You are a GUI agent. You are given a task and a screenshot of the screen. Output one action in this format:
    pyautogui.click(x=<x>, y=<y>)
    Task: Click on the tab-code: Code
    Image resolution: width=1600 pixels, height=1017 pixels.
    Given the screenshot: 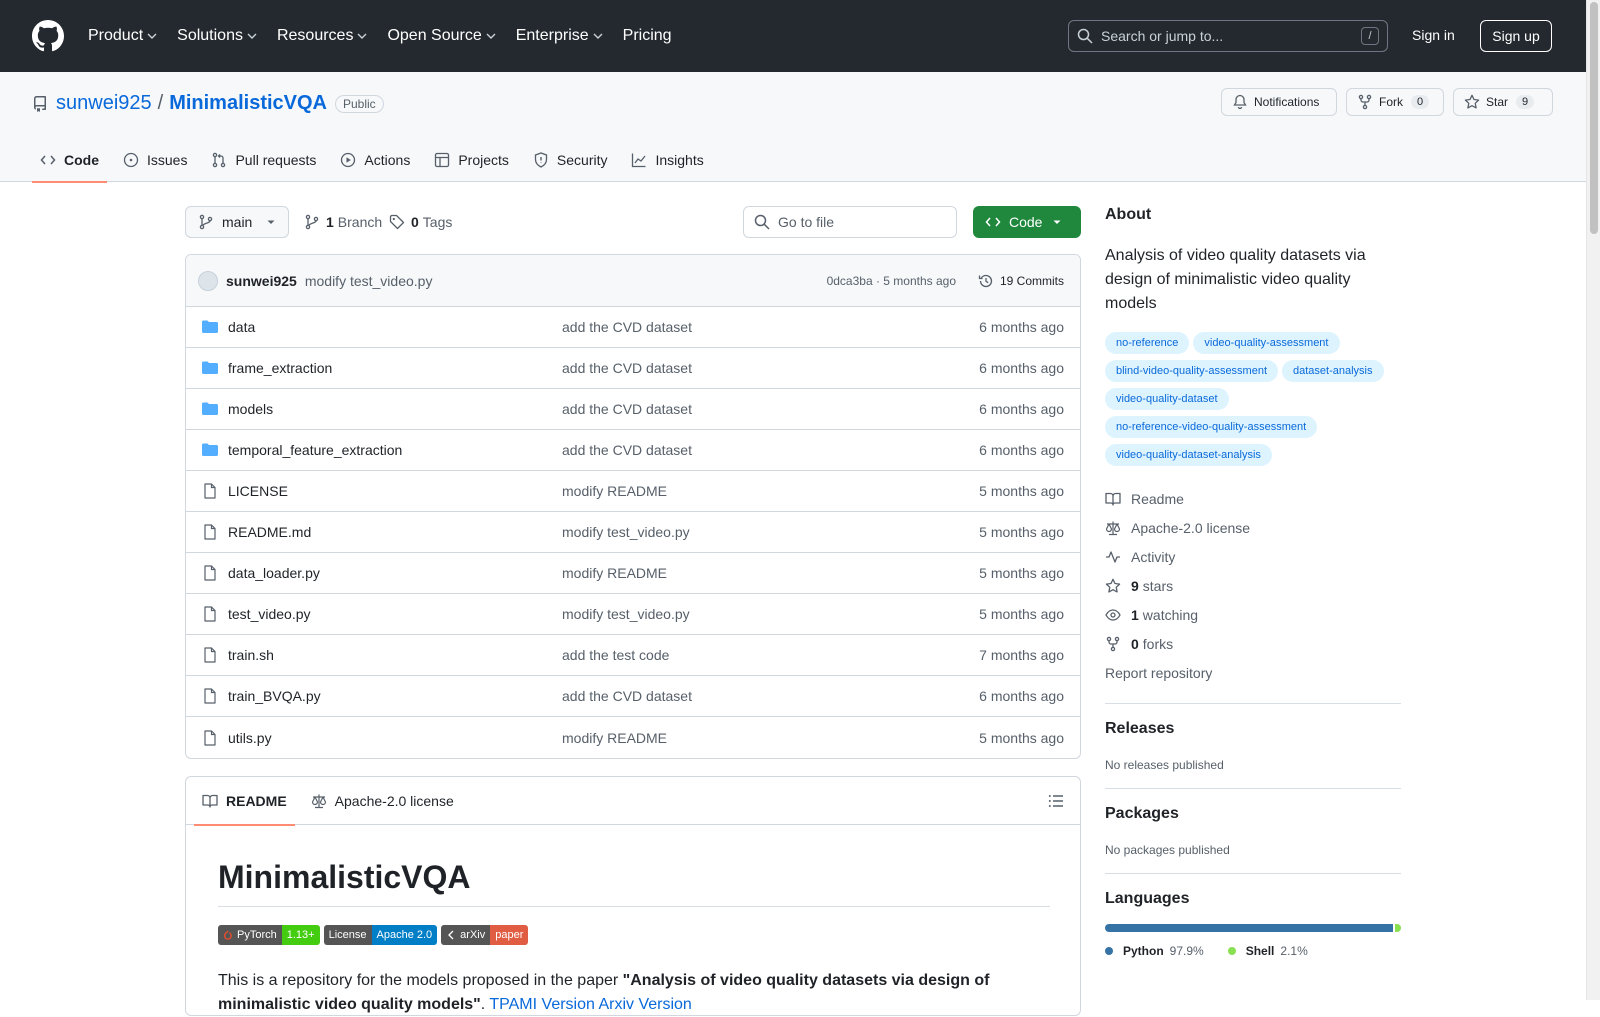 What is the action you would take?
    pyautogui.click(x=69, y=160)
    